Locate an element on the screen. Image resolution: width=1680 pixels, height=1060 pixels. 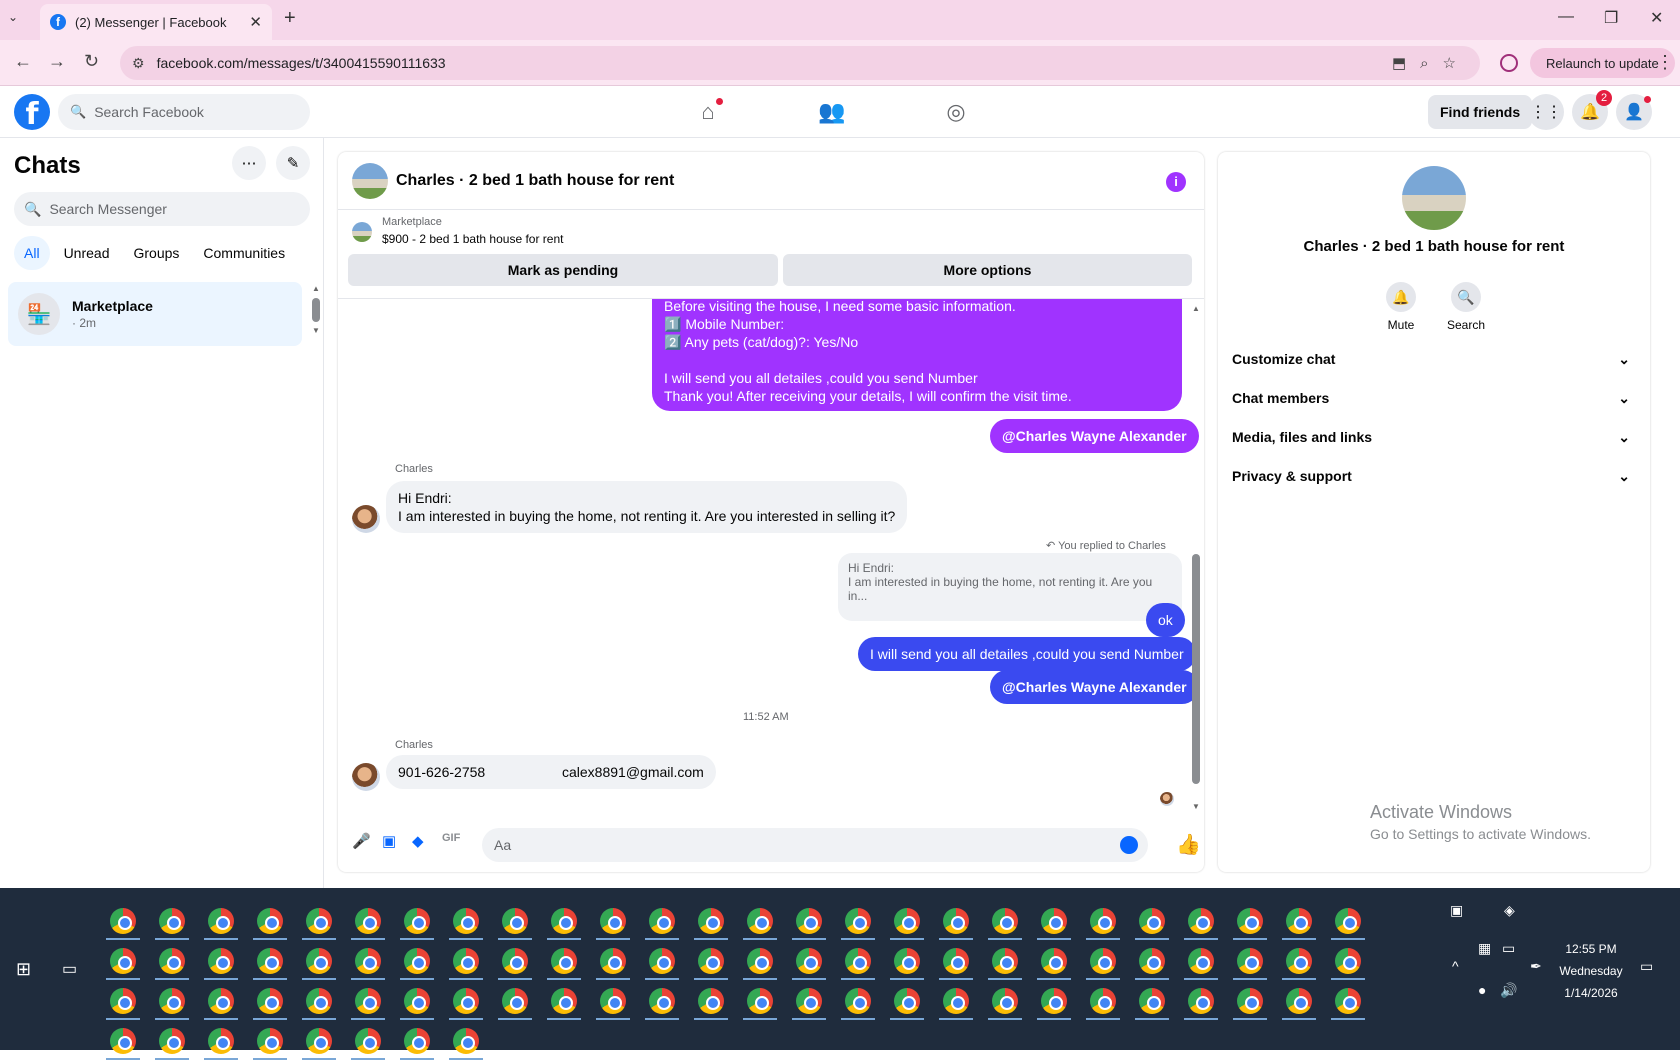
find-friends-button: Find friends is located at coordinates (1480, 112).